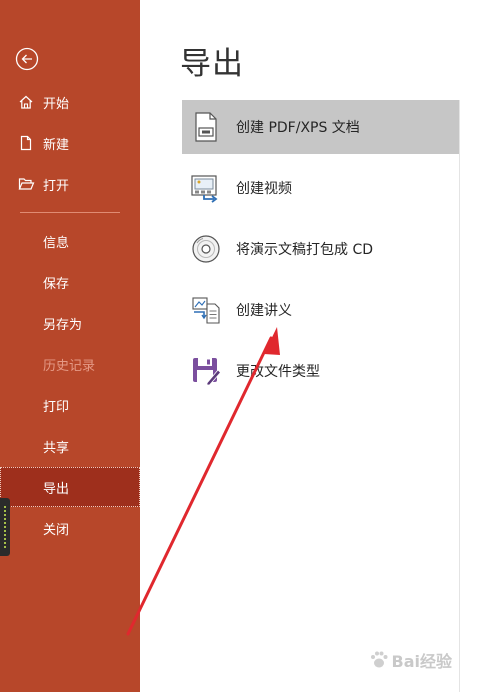 The height and width of the screenshot is (692, 480). What do you see at coordinates (29, 143) in the screenshot?
I see `new-document-icon` at bounding box center [29, 143].